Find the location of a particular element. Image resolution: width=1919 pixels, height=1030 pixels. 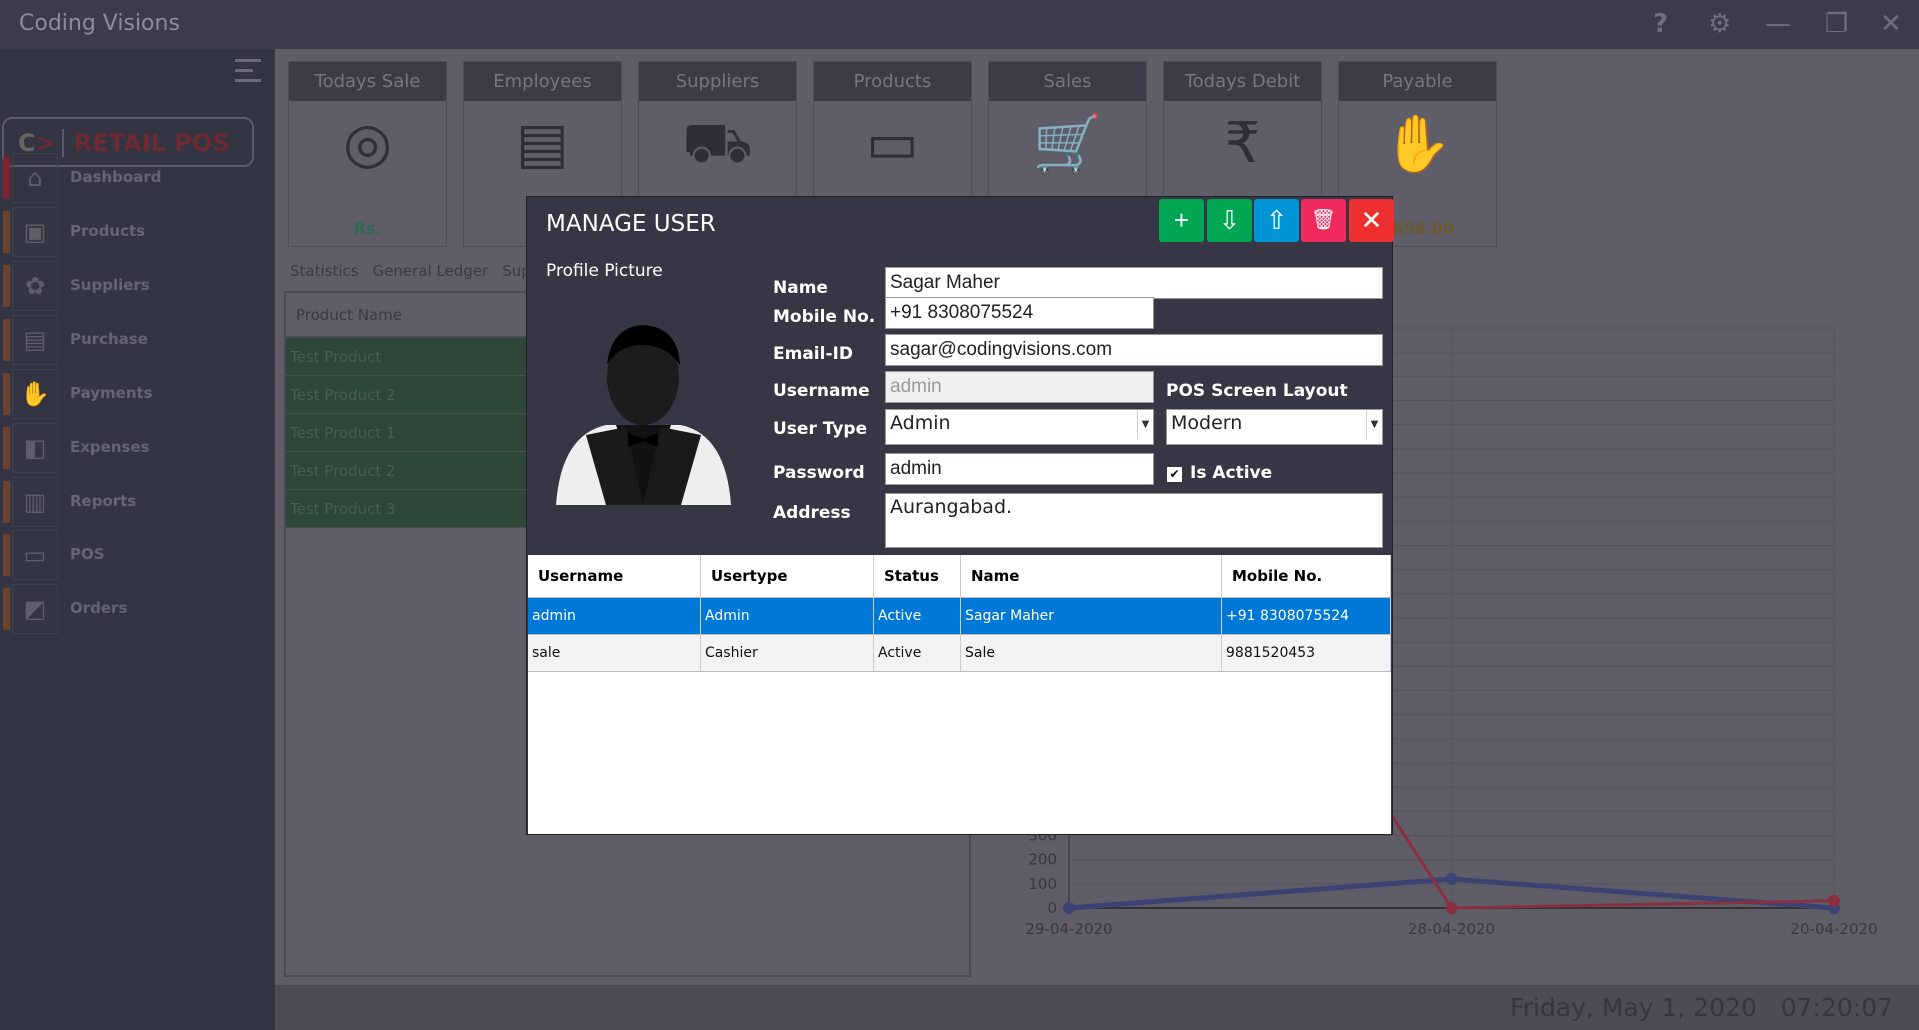

x-tick-label: 29-04-2020 is located at coordinates (1068, 929).